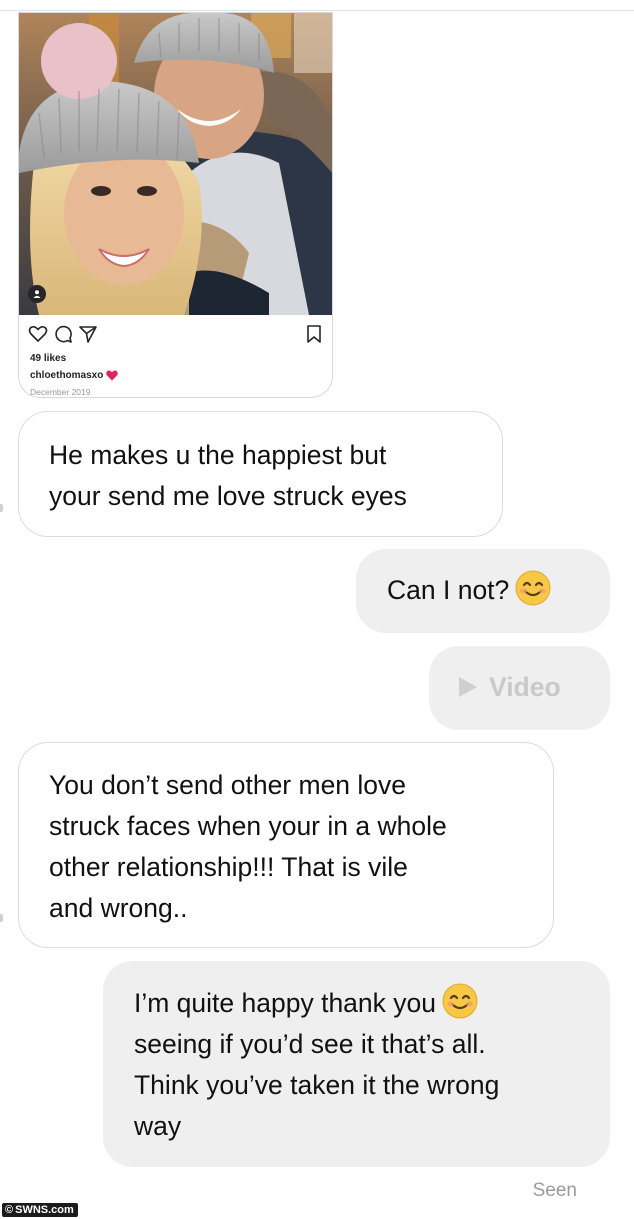  Describe the element at coordinates (314, 334) in the screenshot. I see `bookmark-icon` at that location.